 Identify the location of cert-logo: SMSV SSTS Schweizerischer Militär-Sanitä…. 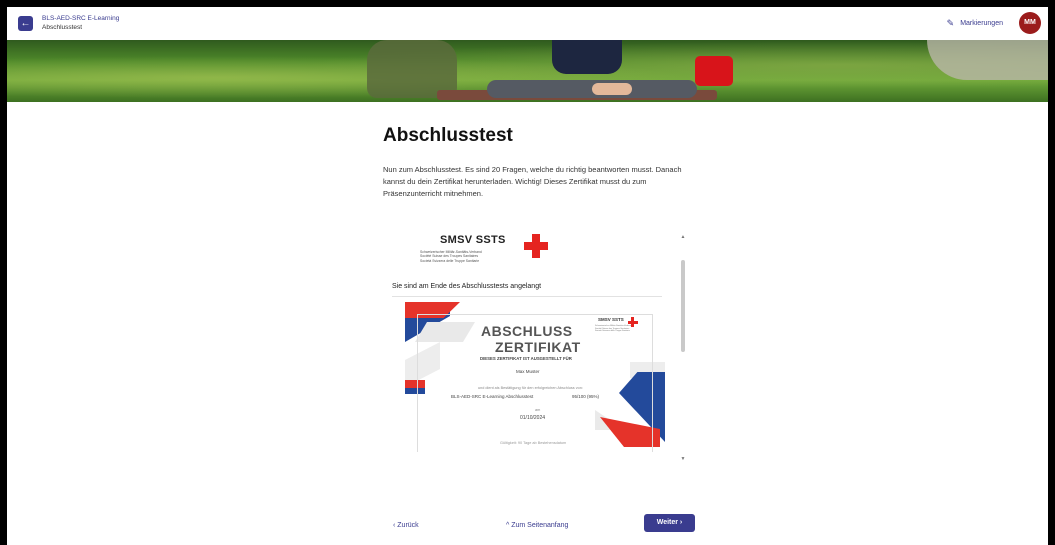
(622, 328).